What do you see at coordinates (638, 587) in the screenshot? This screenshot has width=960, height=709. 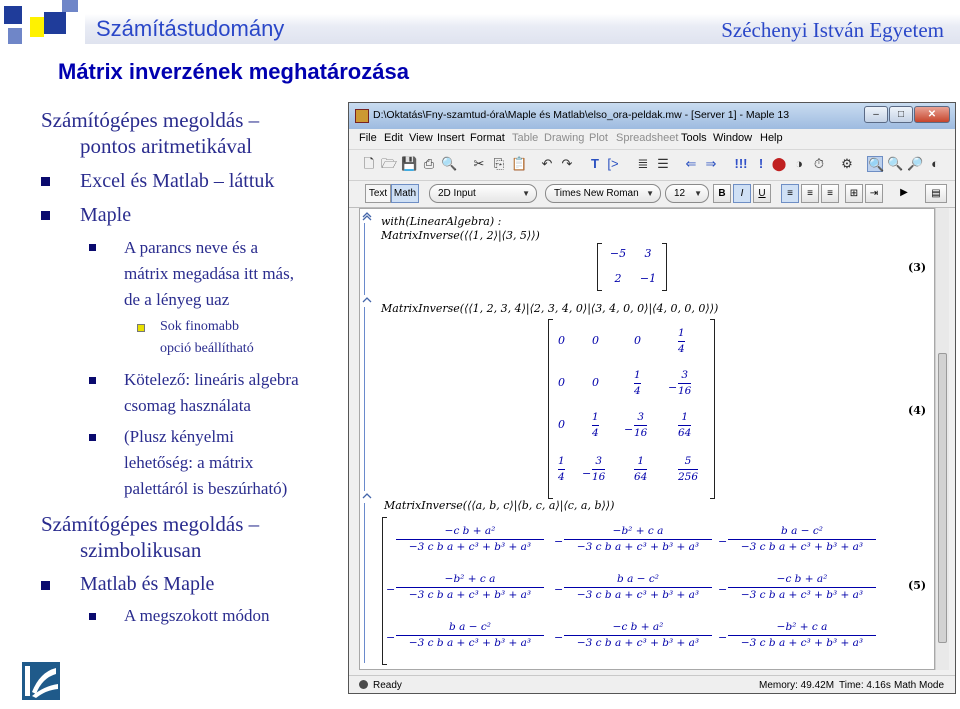 I see `matrix-cell-fraction: b a − c² −3 c b a + c³ + b³ + a³` at bounding box center [638, 587].